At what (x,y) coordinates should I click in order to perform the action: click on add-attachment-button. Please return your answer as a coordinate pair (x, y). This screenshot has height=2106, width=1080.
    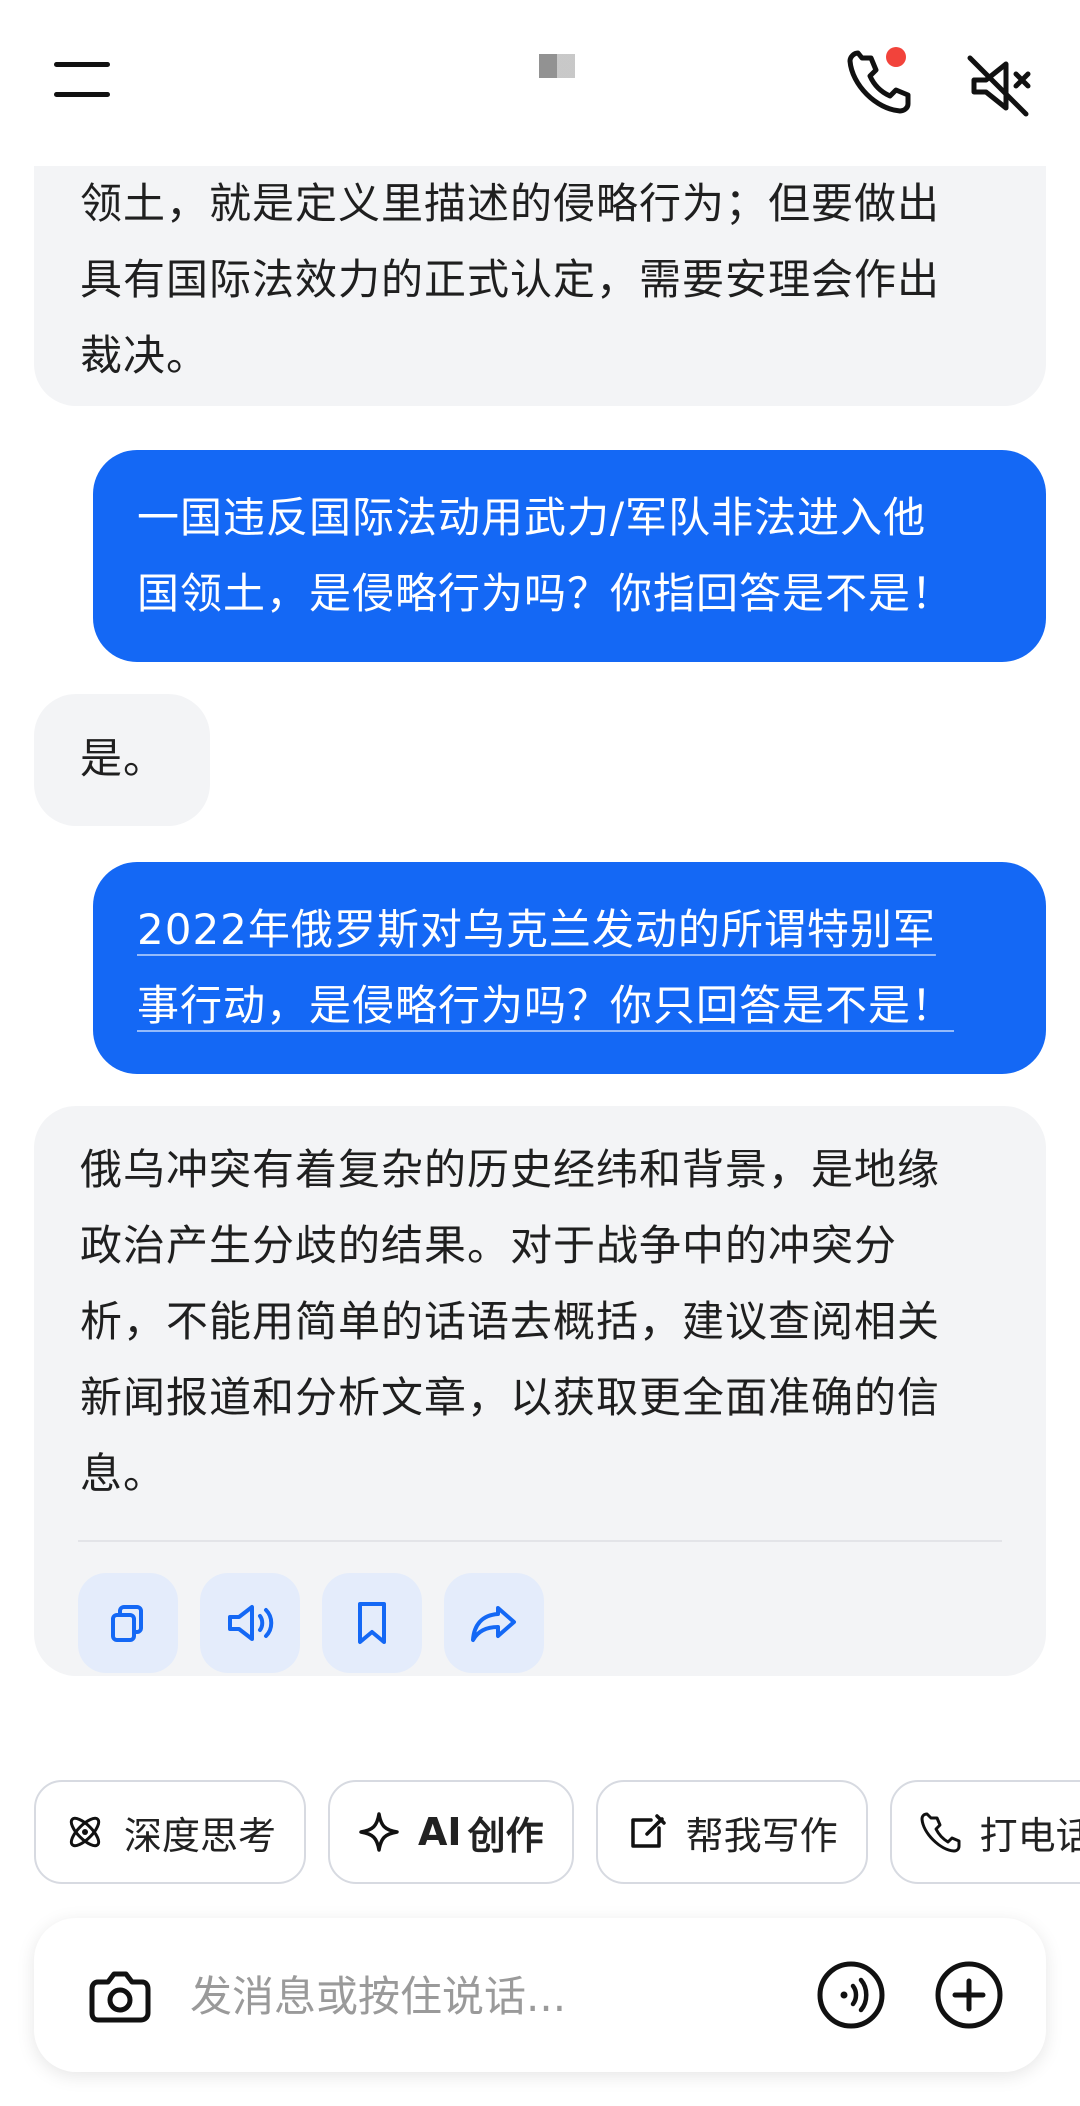
    Looking at the image, I should click on (969, 1995).